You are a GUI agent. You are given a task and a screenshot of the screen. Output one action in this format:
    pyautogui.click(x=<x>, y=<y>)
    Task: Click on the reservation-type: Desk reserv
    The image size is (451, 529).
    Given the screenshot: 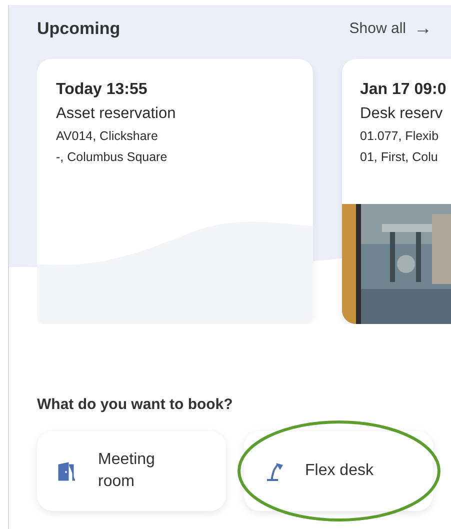 What is the action you would take?
    pyautogui.click(x=402, y=114)
    